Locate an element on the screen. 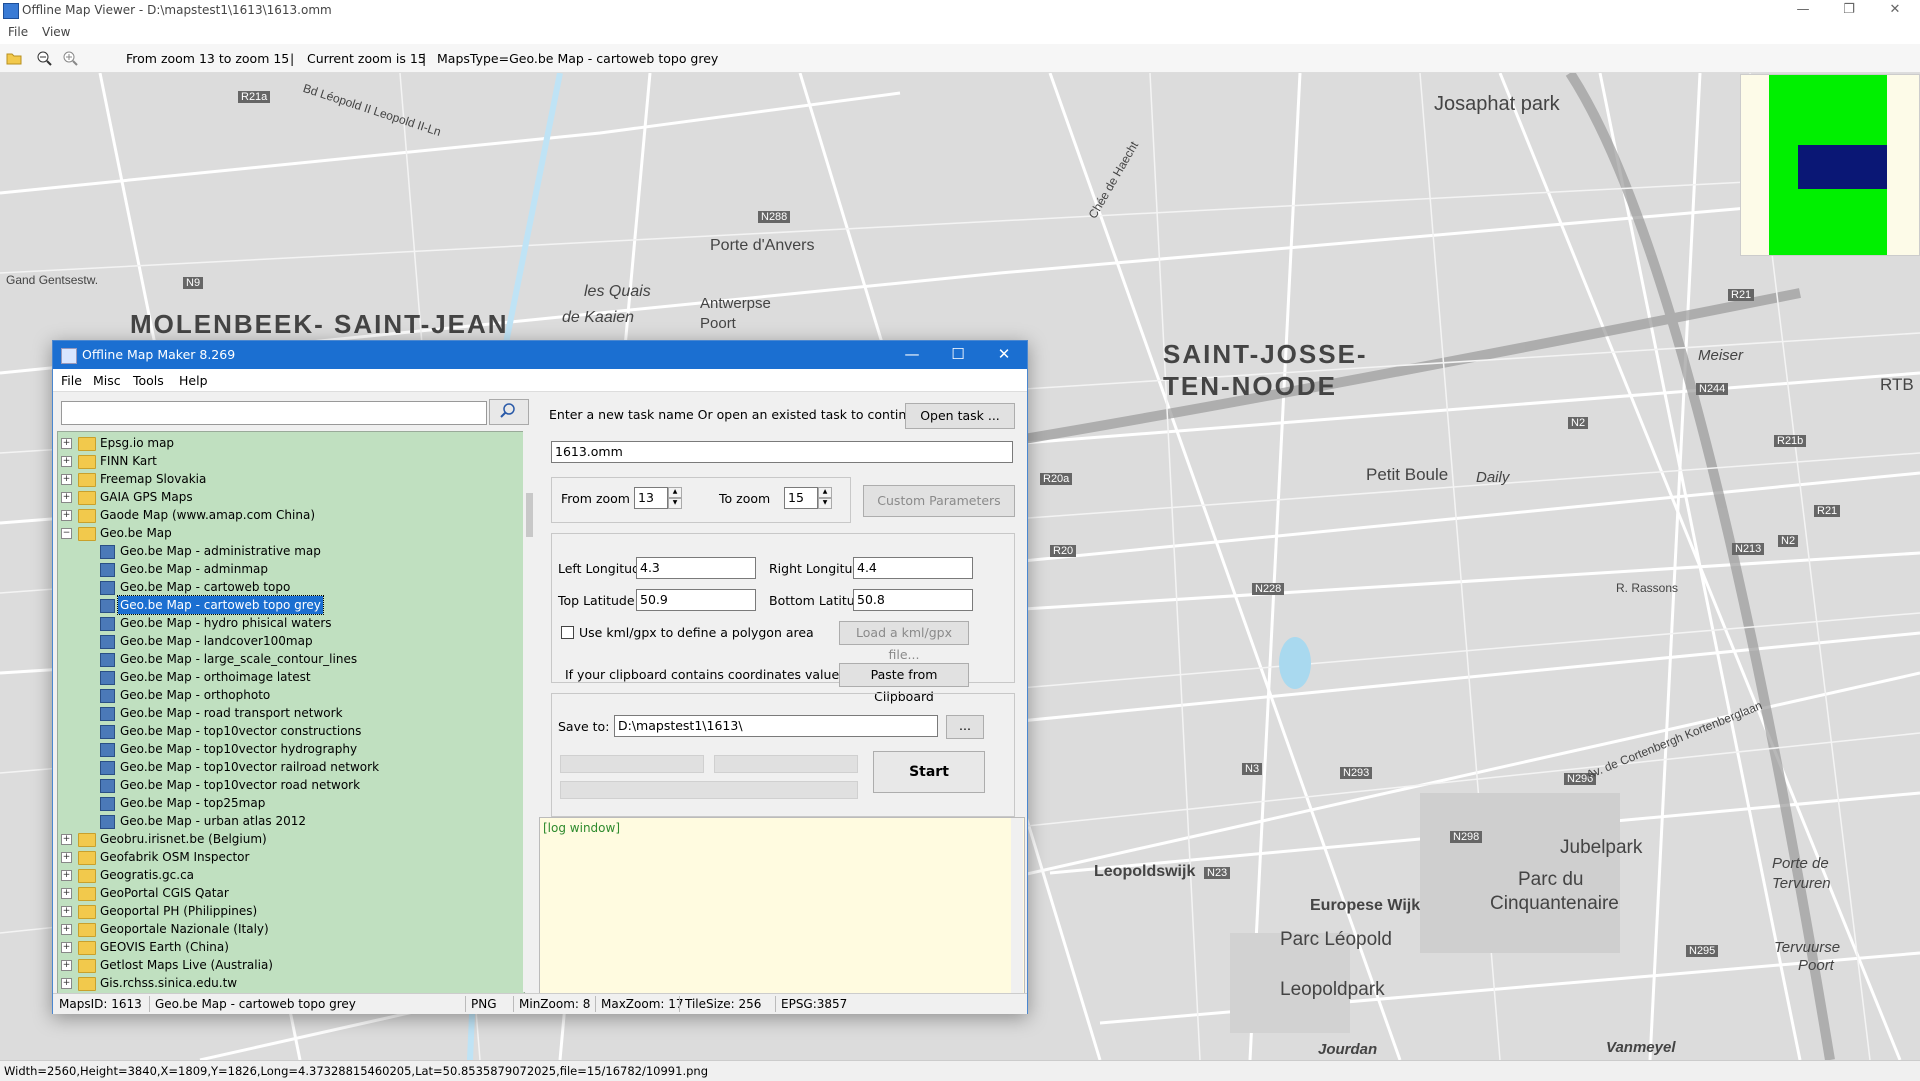 The height and width of the screenshot is (1081, 1920). left-longitude-input: 4.3 is located at coordinates (696, 568).